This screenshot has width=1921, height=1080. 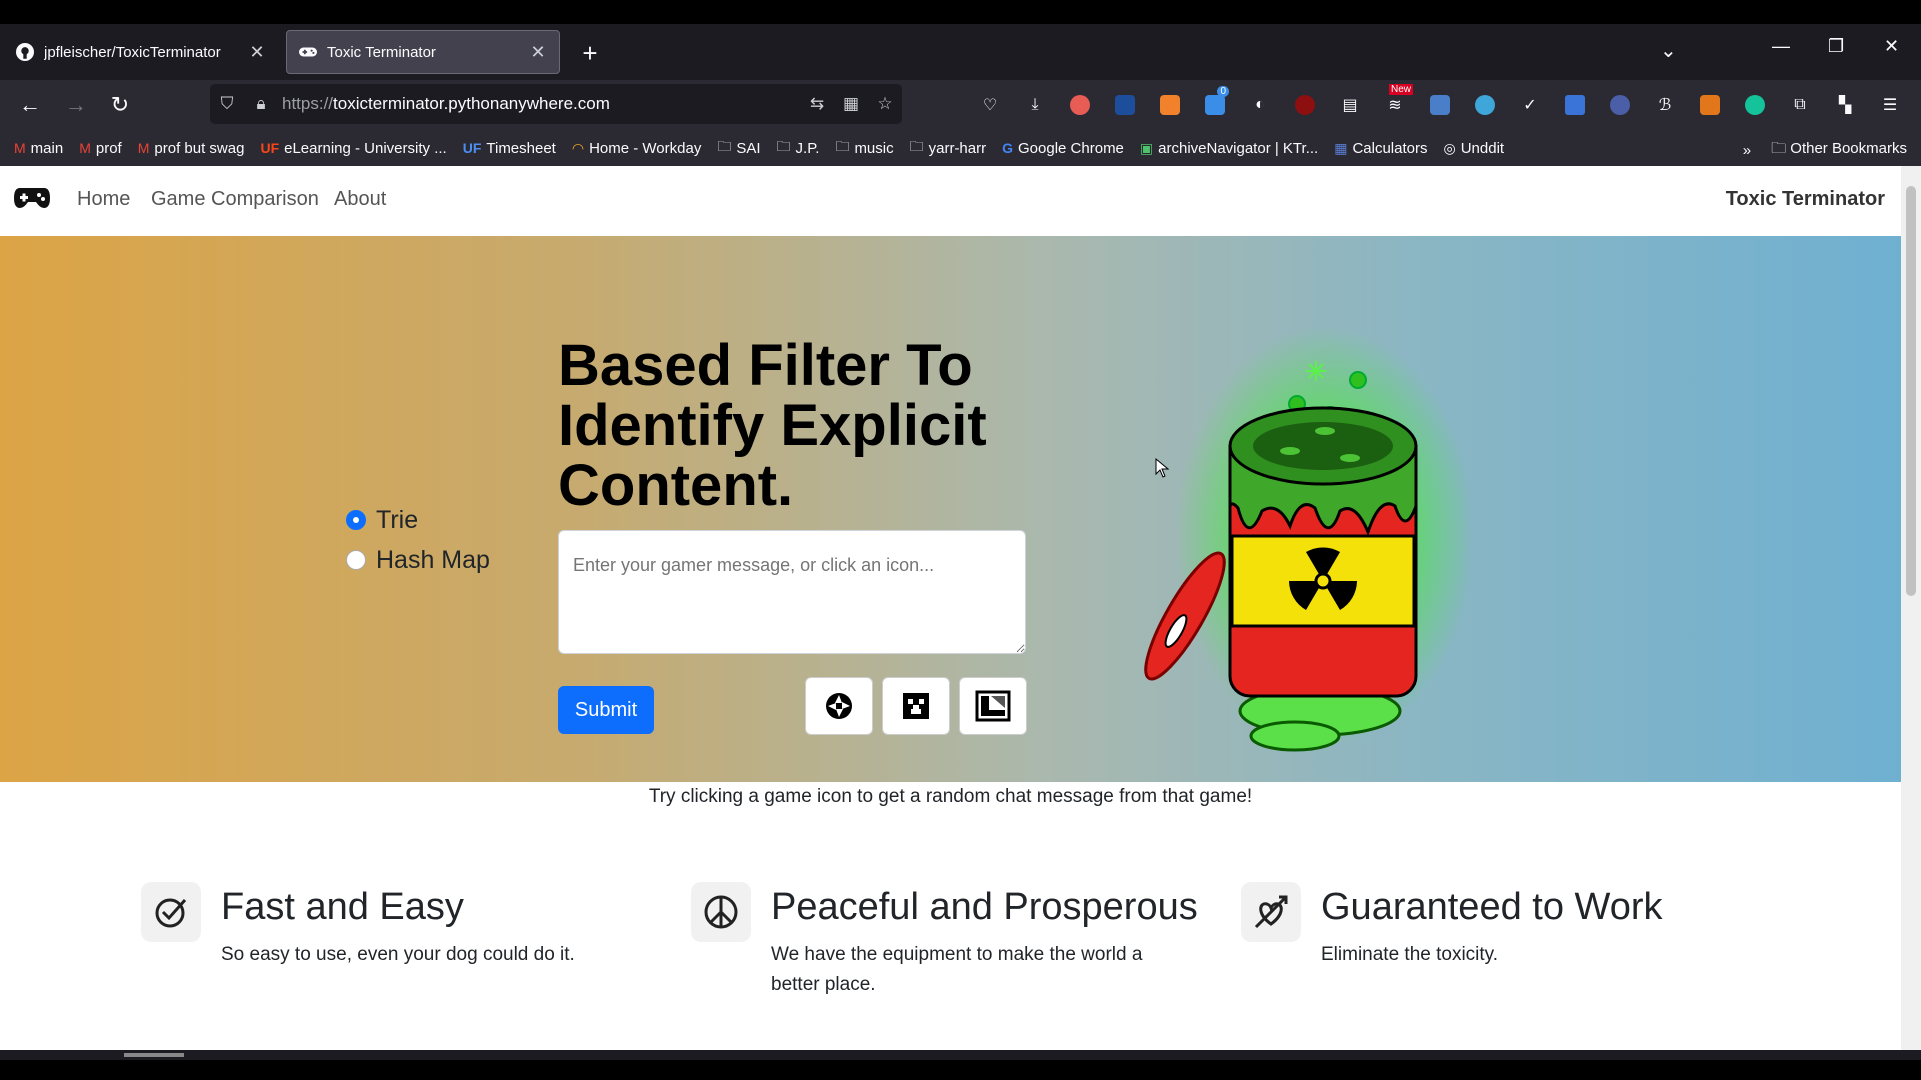 What do you see at coordinates (1380, 148) in the screenshot?
I see `bookmark-calculators: ▦ Calculators` at bounding box center [1380, 148].